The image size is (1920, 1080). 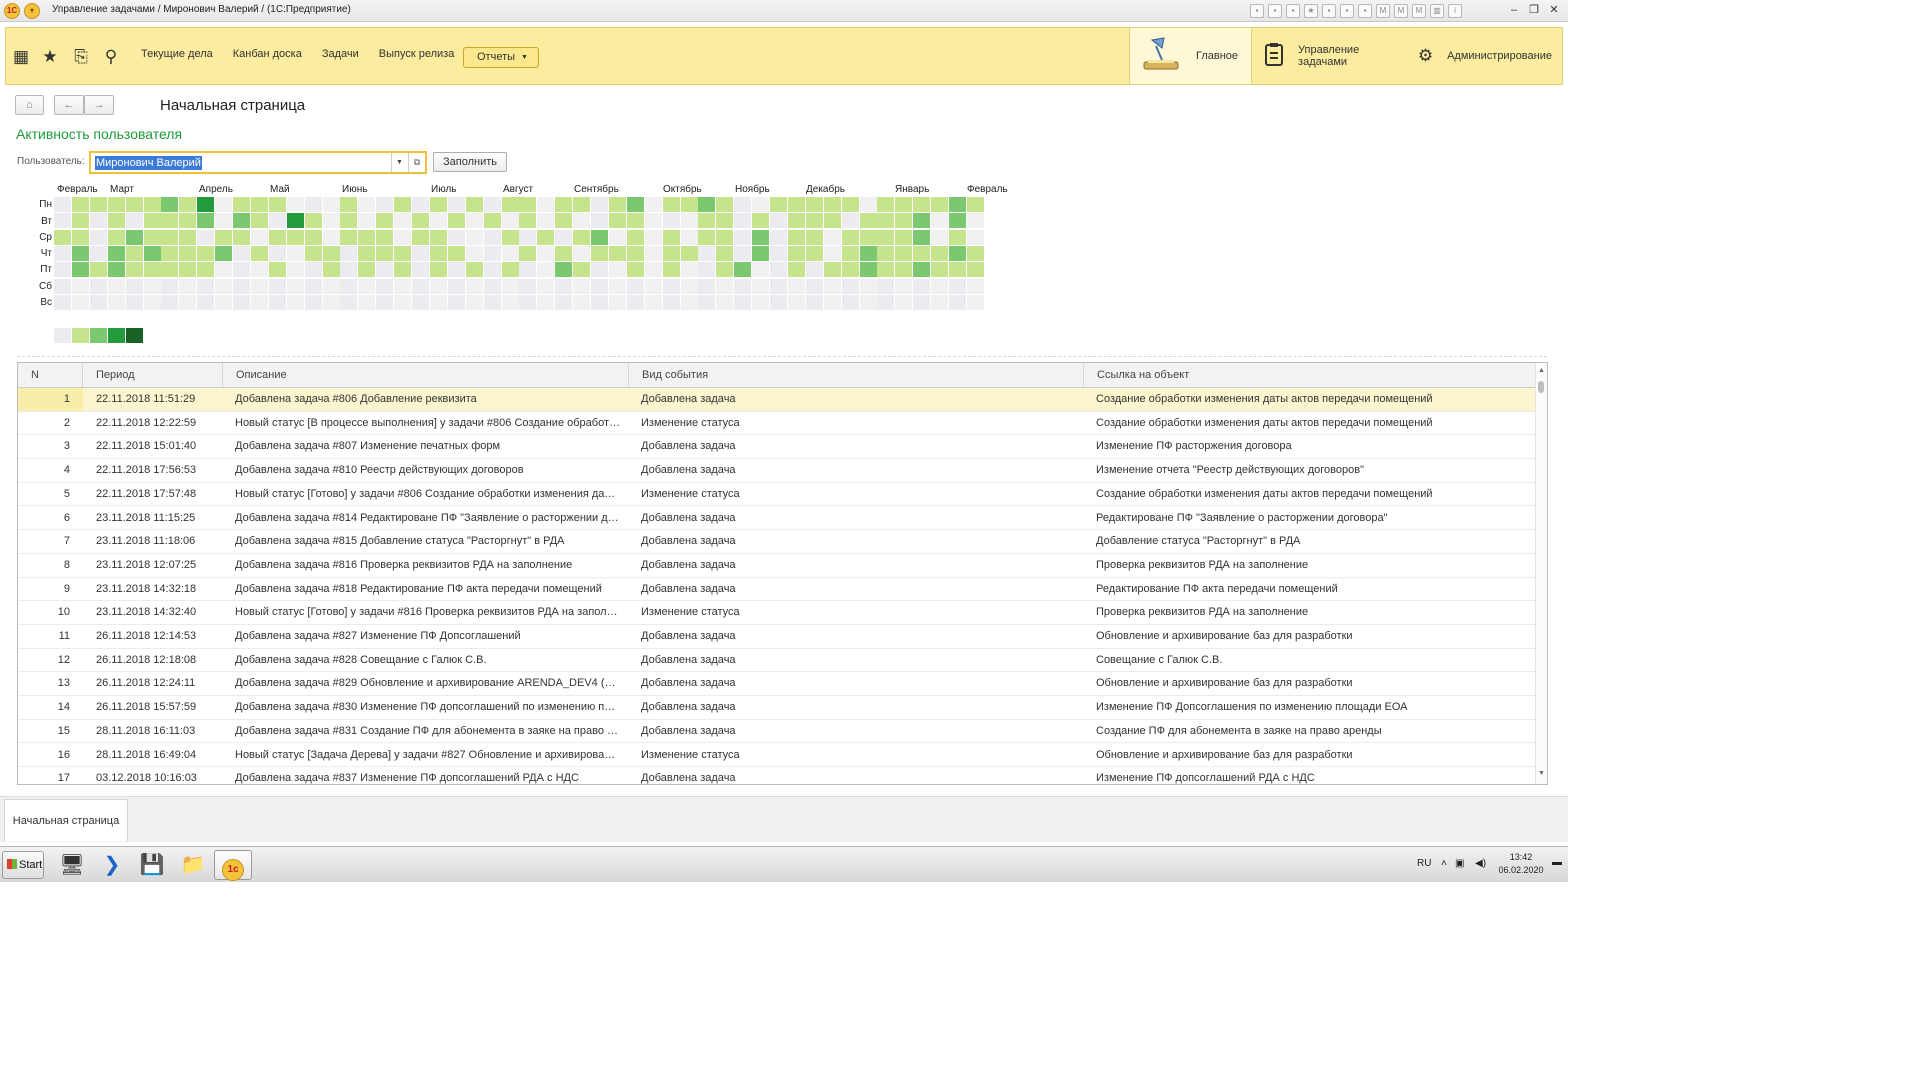 What do you see at coordinates (29, 105) in the screenshot?
I see `home-button: ⌂` at bounding box center [29, 105].